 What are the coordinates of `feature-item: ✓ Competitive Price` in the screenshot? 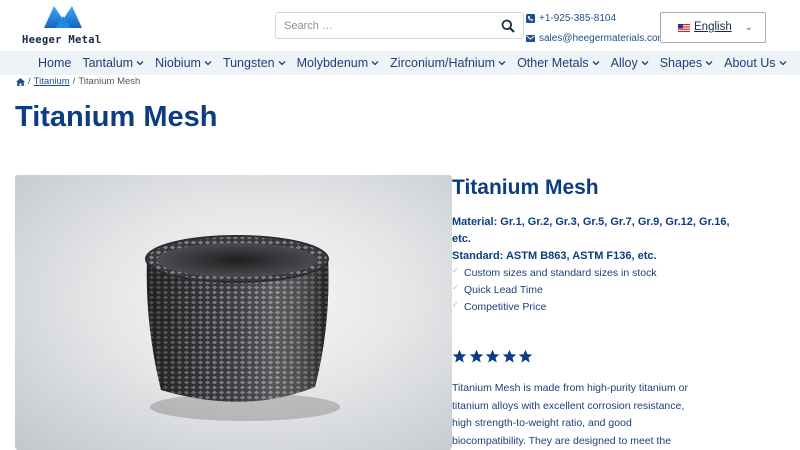 It's located at (592, 307).